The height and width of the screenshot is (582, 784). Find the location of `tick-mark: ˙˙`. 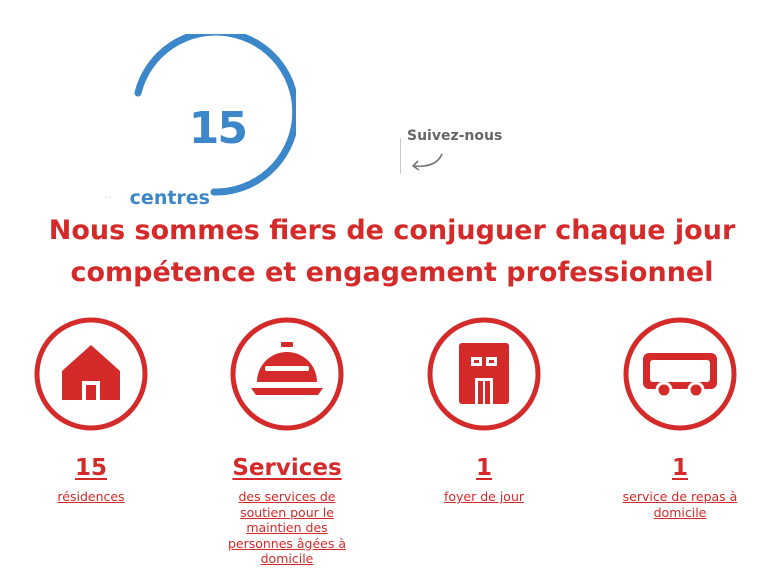

tick-mark: ˙˙ is located at coordinates (108, 200).